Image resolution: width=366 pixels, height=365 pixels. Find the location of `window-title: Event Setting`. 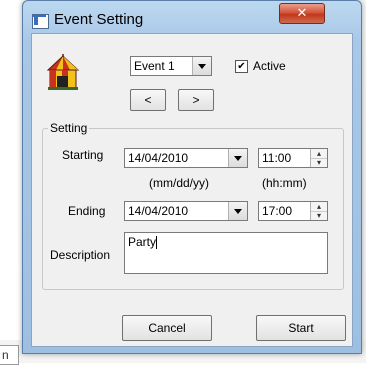

window-title: Event Setting is located at coordinates (99, 19).